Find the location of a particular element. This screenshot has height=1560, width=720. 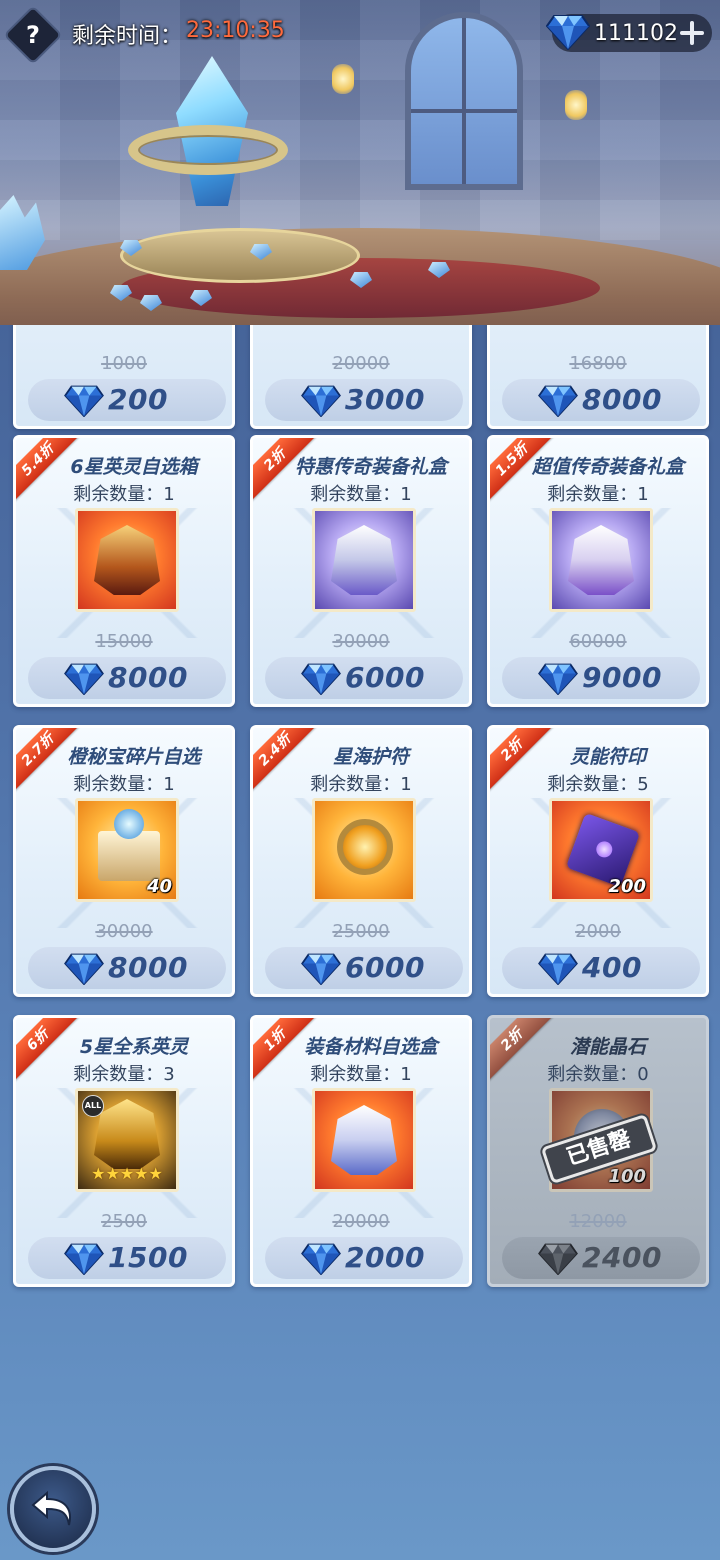

item-quantity: 200 is located at coordinates (627, 886).